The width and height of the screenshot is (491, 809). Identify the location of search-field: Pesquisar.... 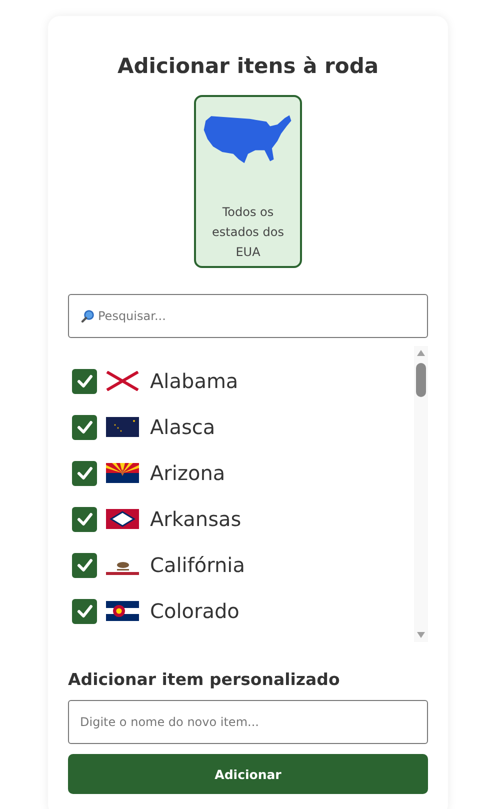
(248, 316).